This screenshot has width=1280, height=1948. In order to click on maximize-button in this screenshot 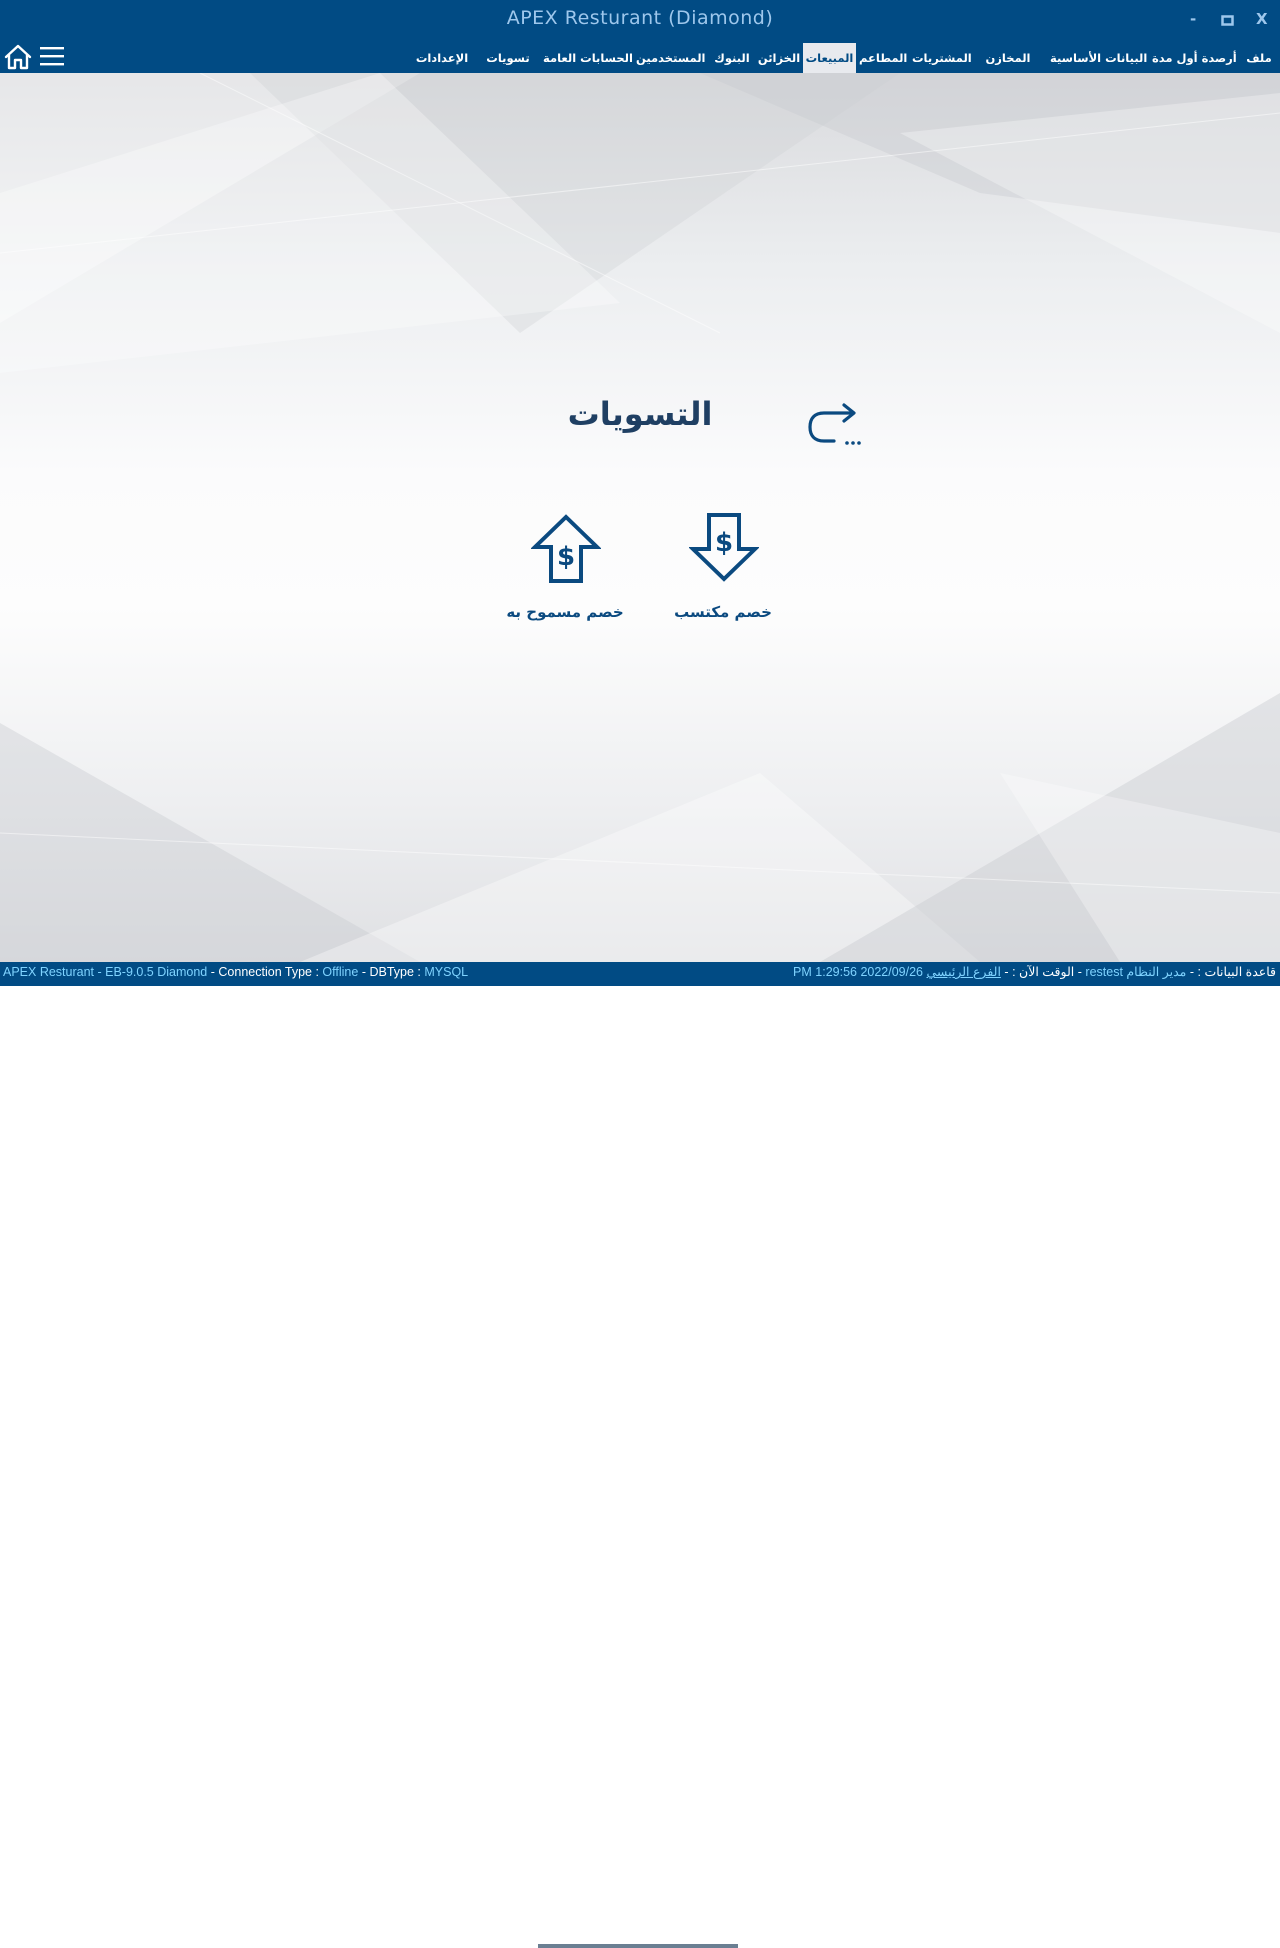, I will do `click(1227, 21)`.